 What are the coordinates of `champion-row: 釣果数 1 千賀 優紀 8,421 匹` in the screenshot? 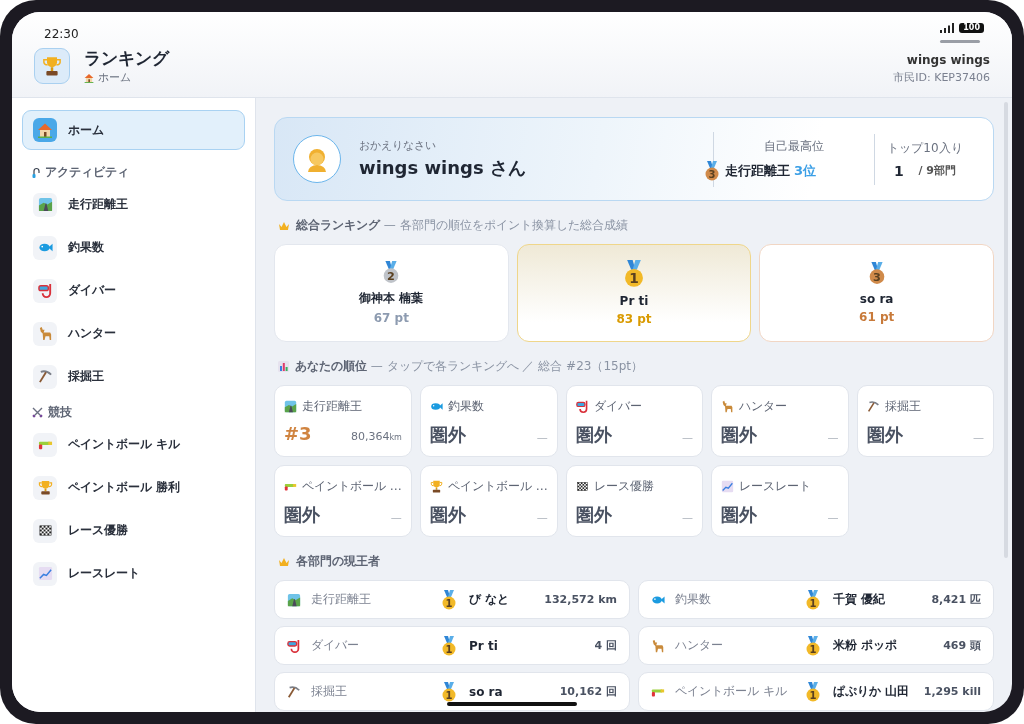 It's located at (816, 599).